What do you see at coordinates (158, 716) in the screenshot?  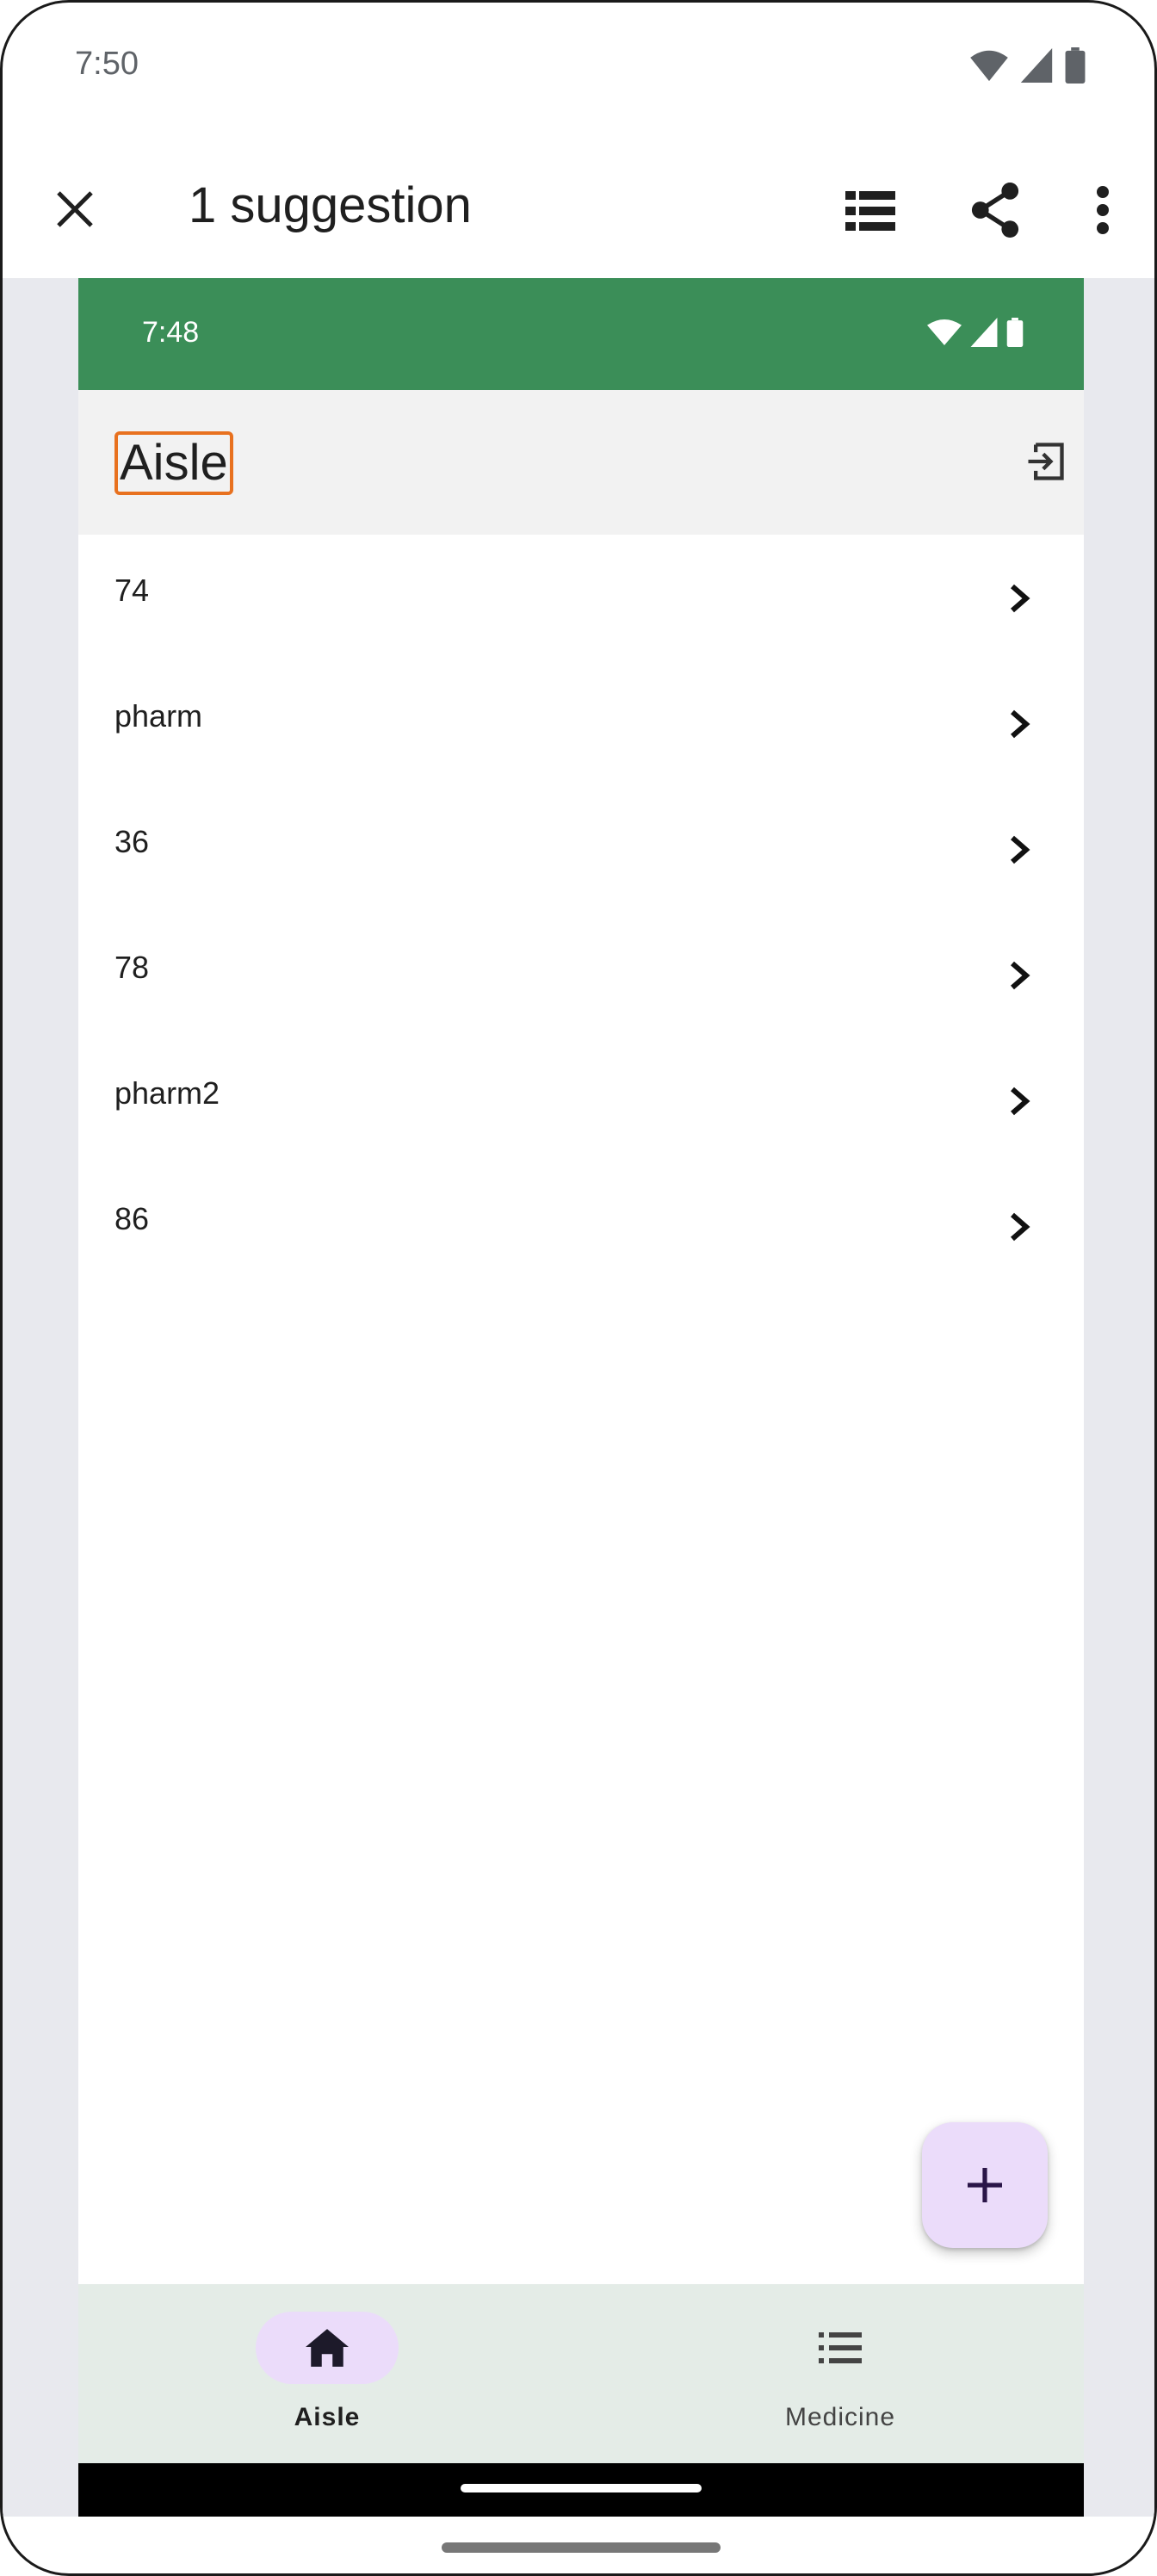 I see `list-item-label: pharm` at bounding box center [158, 716].